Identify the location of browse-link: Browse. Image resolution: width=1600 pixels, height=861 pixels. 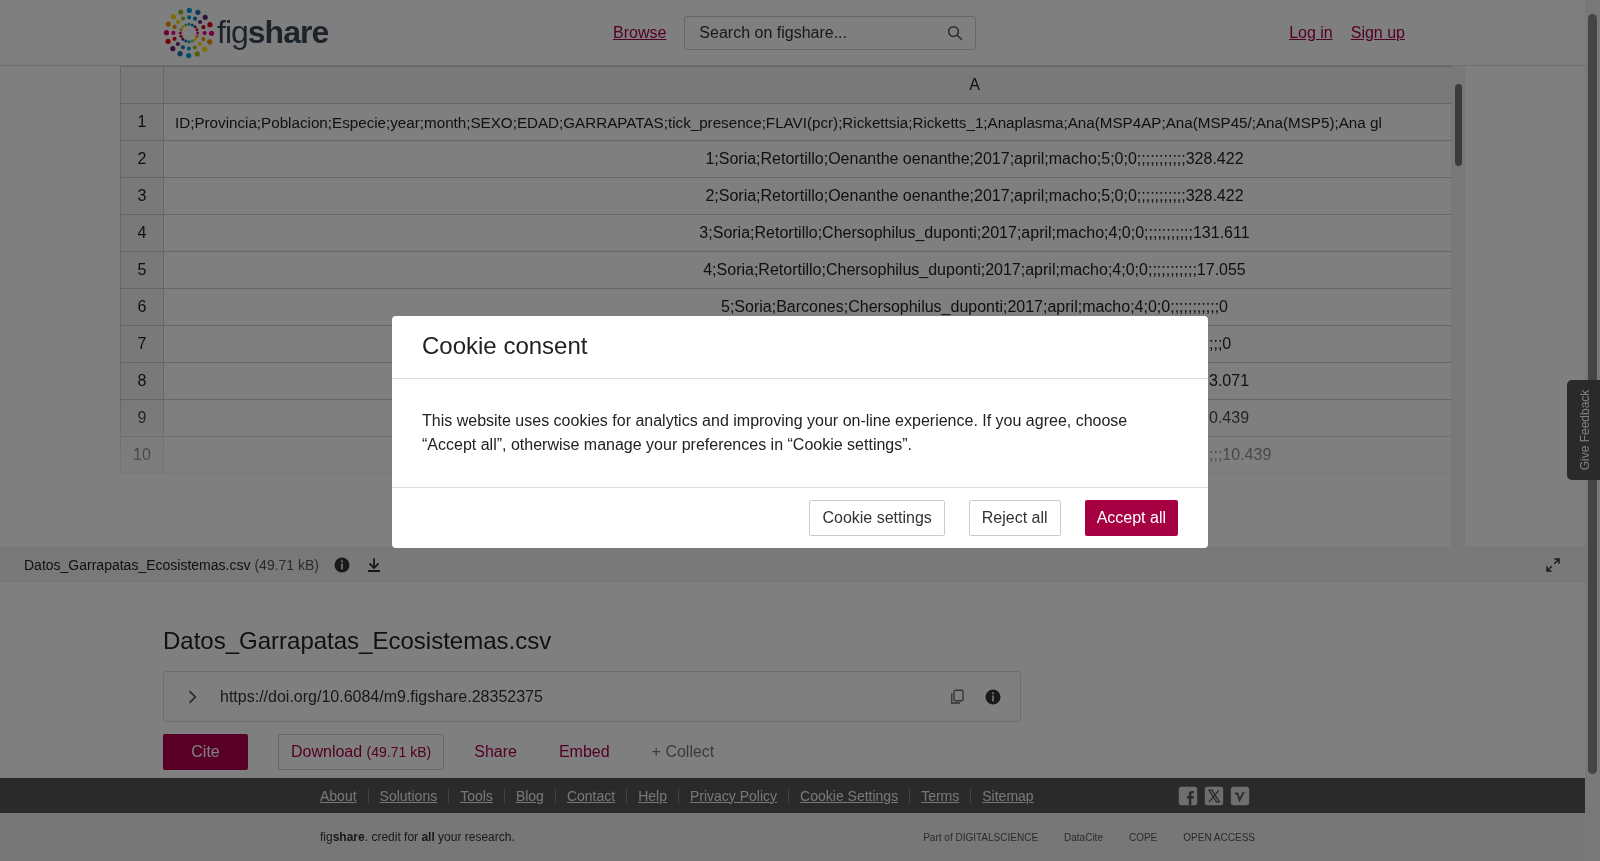
(640, 32).